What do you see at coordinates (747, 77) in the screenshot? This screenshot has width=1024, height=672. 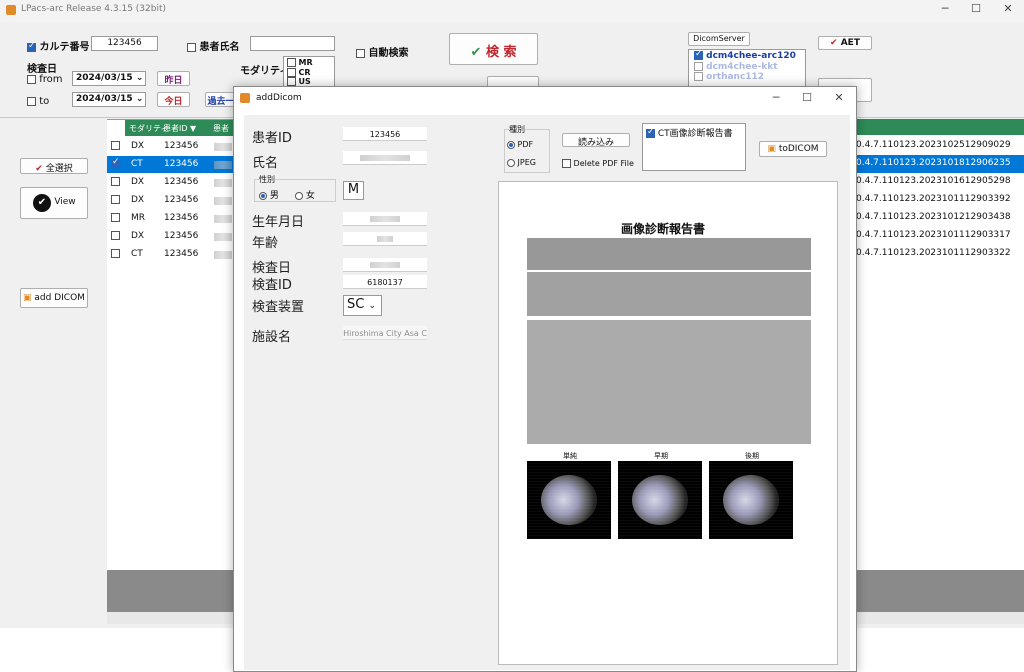 I see `server-item: orthanc112` at bounding box center [747, 77].